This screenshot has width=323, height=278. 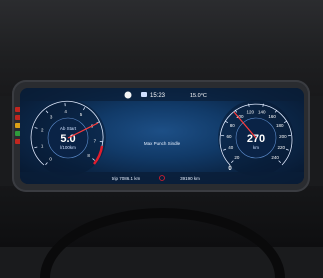 What do you see at coordinates (237, 157) in the screenshot?
I see `speedometer-tick-label: 20` at bounding box center [237, 157].